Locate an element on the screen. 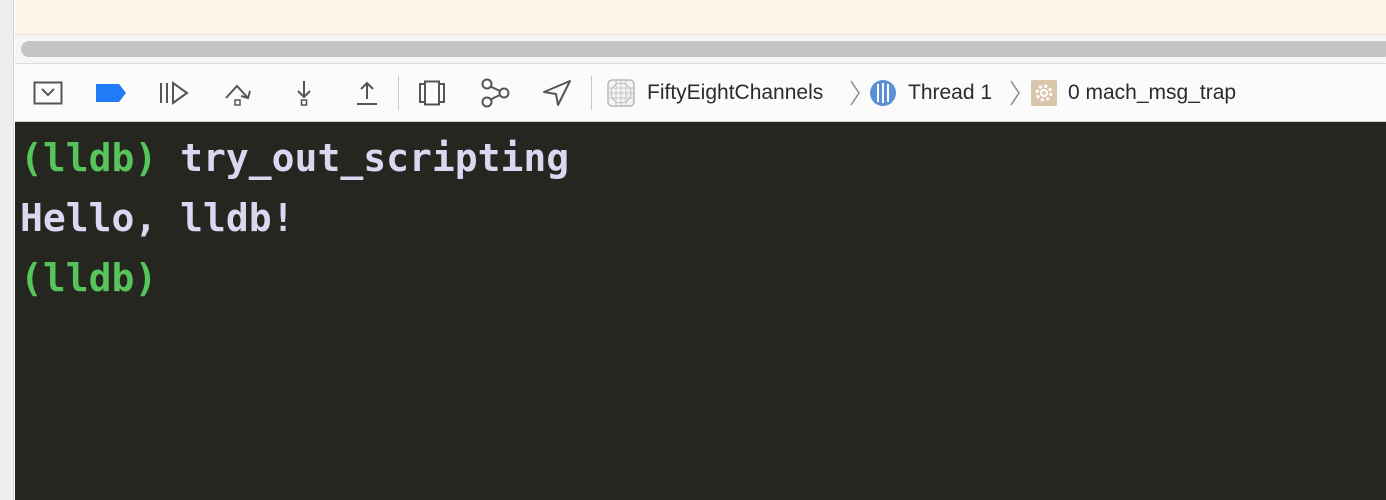 The height and width of the screenshot is (500, 1386). toggle-breakpoints-button is located at coordinates (111, 93).